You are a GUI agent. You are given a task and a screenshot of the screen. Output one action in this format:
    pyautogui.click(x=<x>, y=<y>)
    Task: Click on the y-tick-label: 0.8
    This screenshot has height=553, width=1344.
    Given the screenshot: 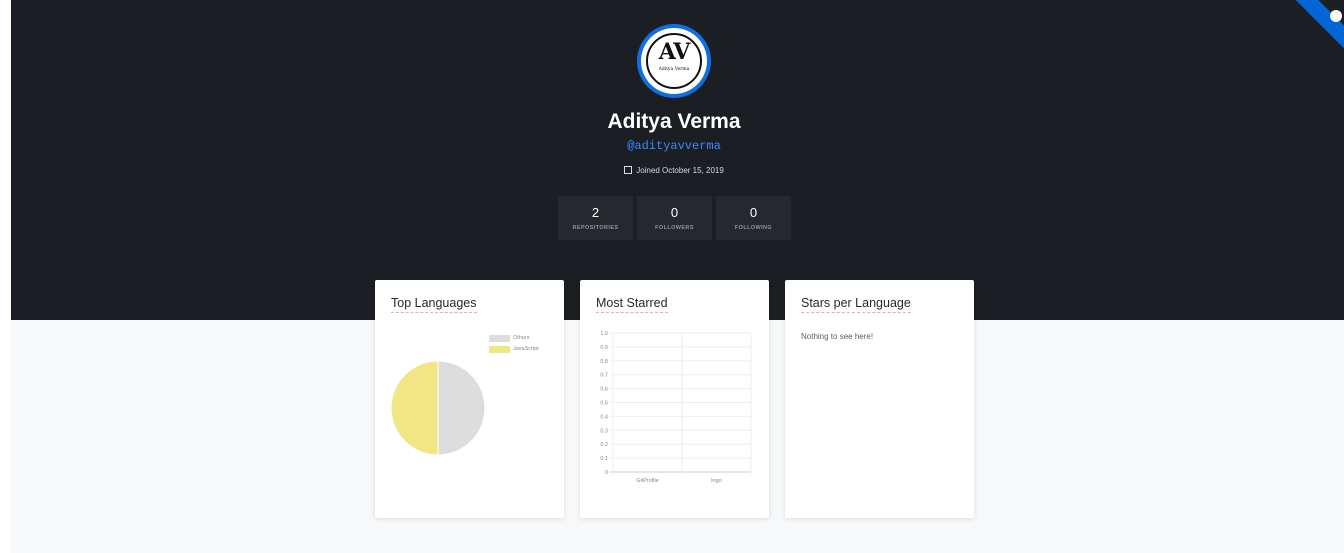 What is the action you would take?
    pyautogui.click(x=604, y=362)
    